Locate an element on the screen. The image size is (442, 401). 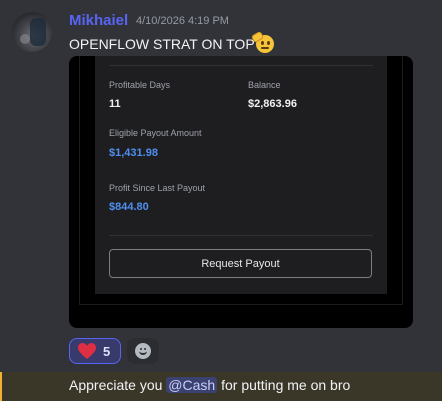
profitable-days-label: Profitable Days is located at coordinates (140, 85).